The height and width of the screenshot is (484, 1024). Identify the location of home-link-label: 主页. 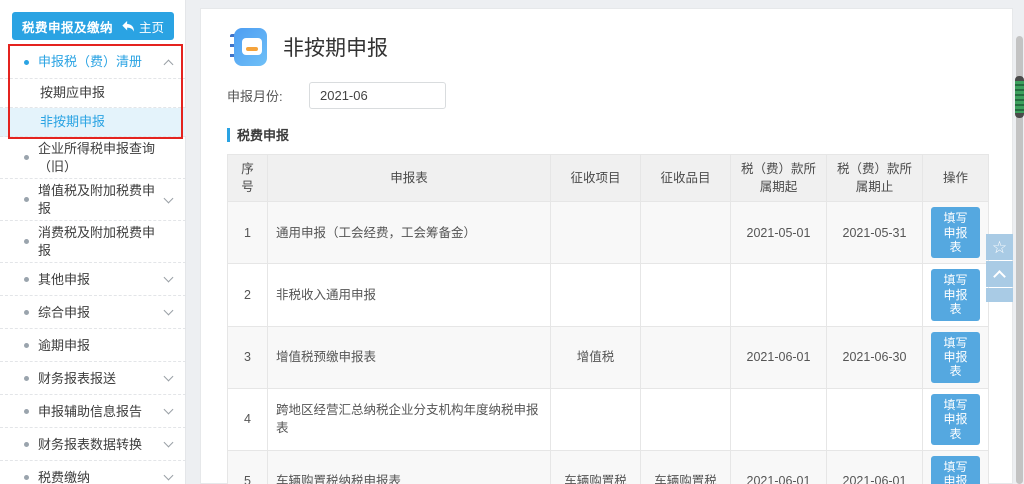
(151, 27).